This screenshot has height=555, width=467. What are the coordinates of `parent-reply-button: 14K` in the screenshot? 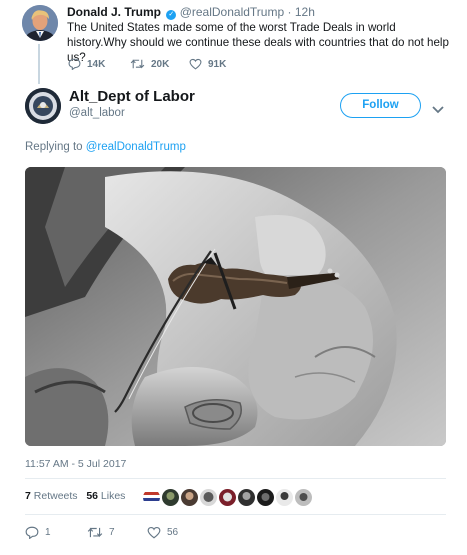 It's located at (86, 64).